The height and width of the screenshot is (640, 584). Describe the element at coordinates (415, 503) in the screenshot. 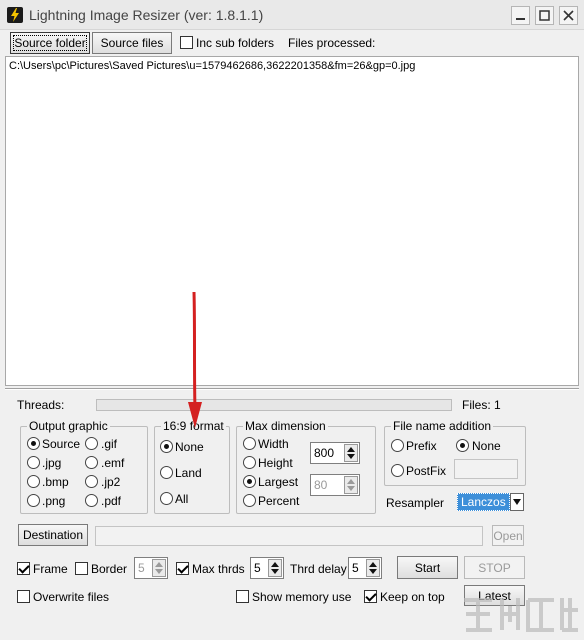

I see `resampler-label: Resampler` at that location.